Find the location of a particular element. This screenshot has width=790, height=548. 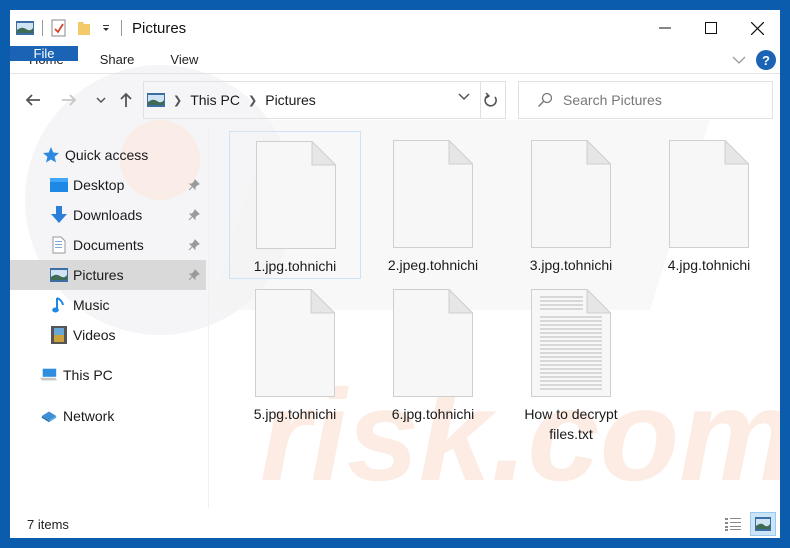

up-button is located at coordinates (126, 100).